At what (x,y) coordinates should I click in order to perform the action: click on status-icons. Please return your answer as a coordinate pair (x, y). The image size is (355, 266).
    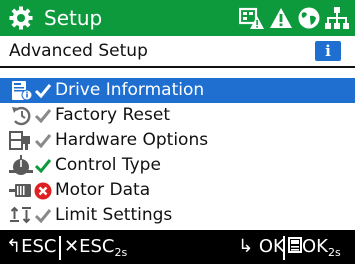
    Looking at the image, I should click on (294, 18).